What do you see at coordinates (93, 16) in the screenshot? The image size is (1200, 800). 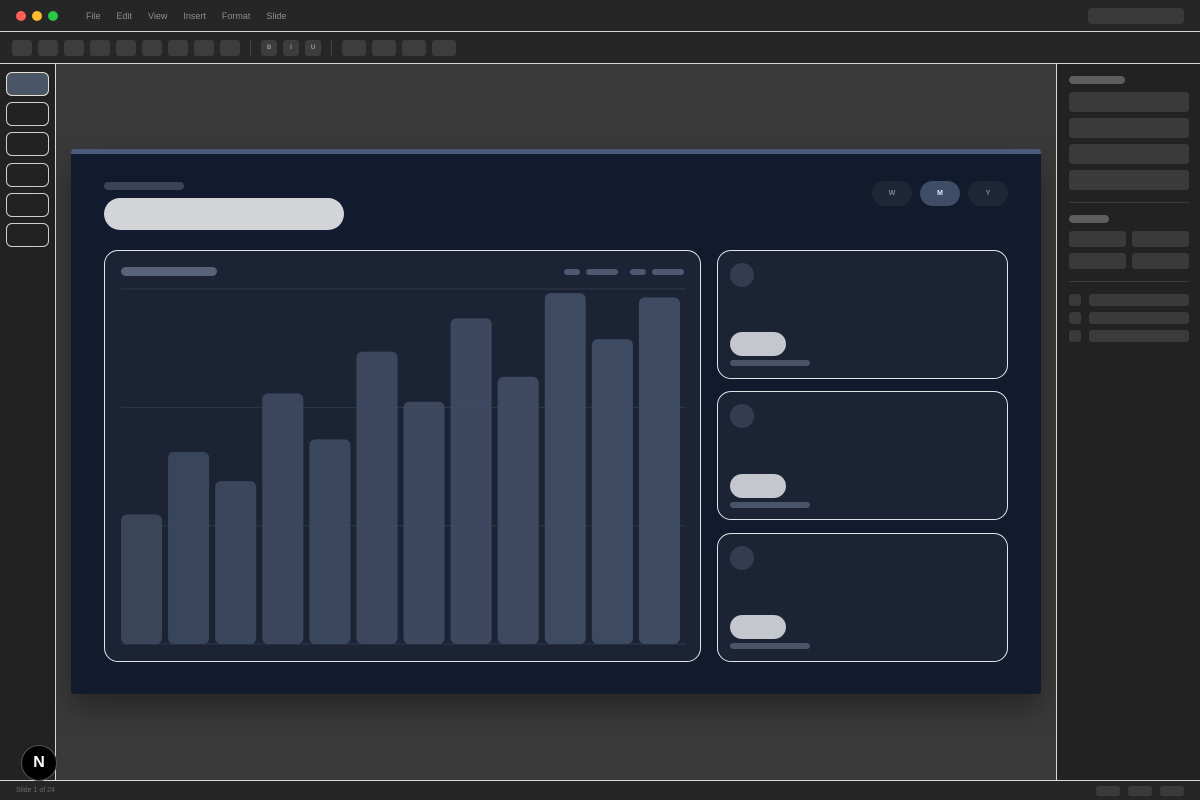 I see `menu-file: File` at bounding box center [93, 16].